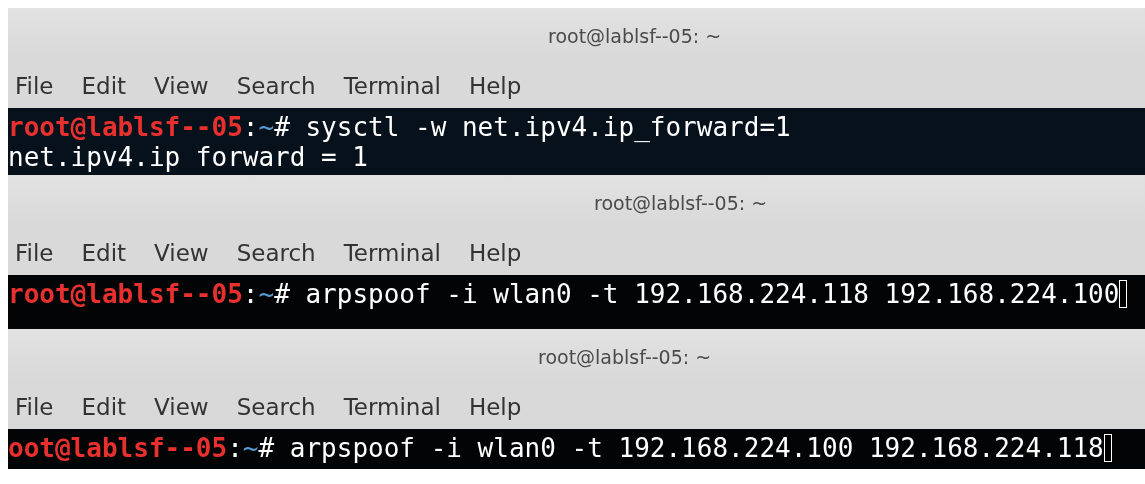 The image size is (1145, 484). Describe the element at coordinates (564, 294) in the screenshot. I see `terminal-line: root@lablsf--05:~# arpspoof -i wlan0 -t 192.168.224.118 192.168.224.100` at that location.